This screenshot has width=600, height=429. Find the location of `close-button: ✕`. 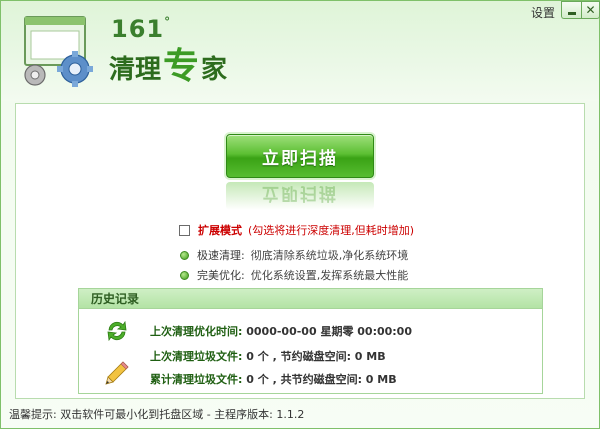

close-button: ✕ is located at coordinates (590, 10).